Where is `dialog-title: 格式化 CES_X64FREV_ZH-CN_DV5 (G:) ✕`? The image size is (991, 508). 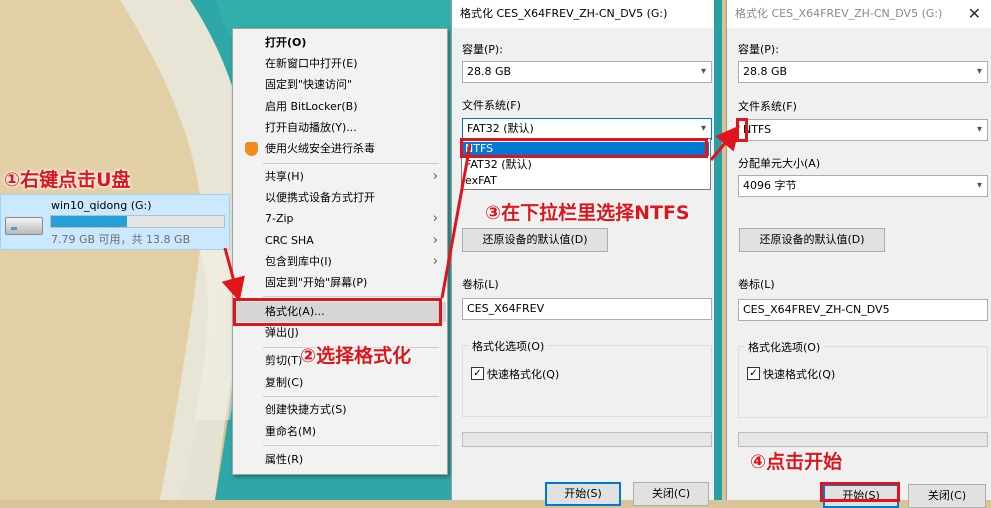
dialog-title: 格式化 CES_X64FREV_ZH-CN_DV5 (G:) ✕ is located at coordinates (859, 14).